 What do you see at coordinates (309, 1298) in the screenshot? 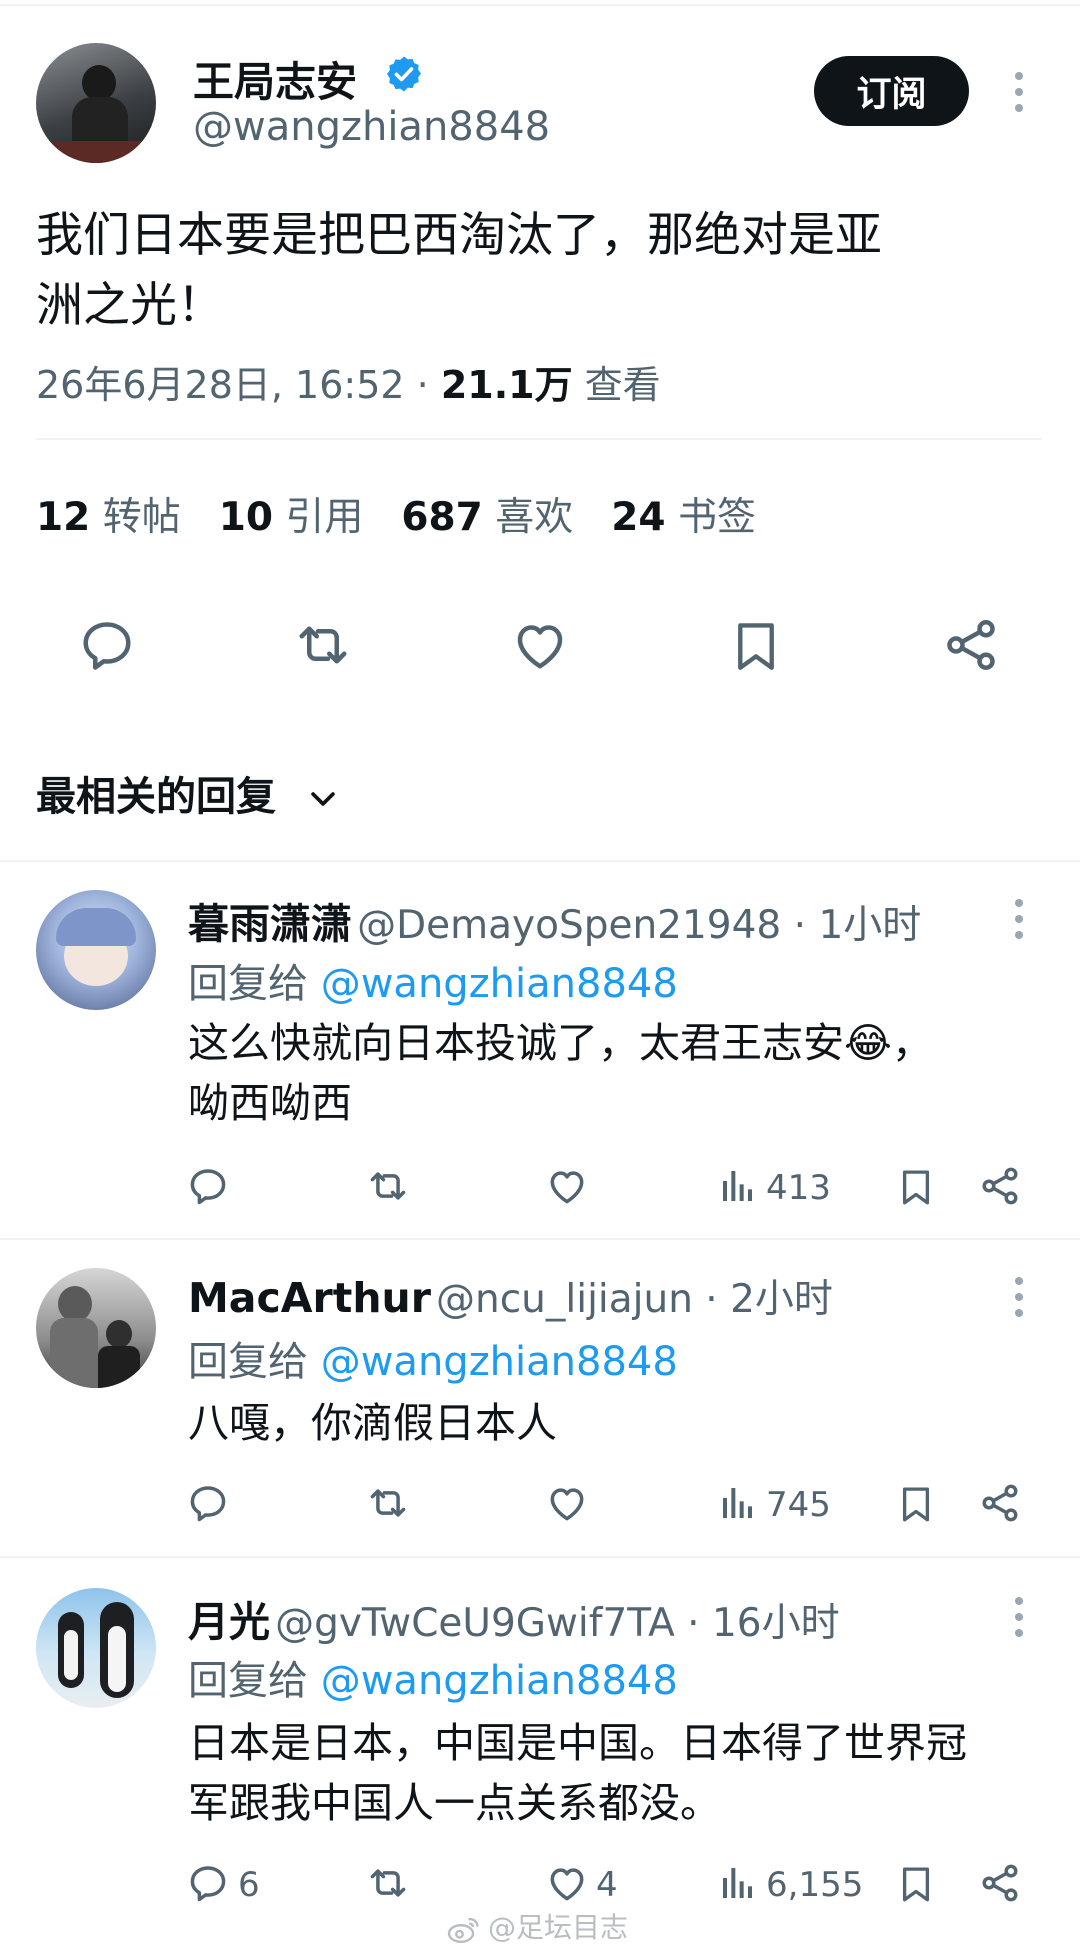
I see `reply-author-name: MacArthur` at bounding box center [309, 1298].